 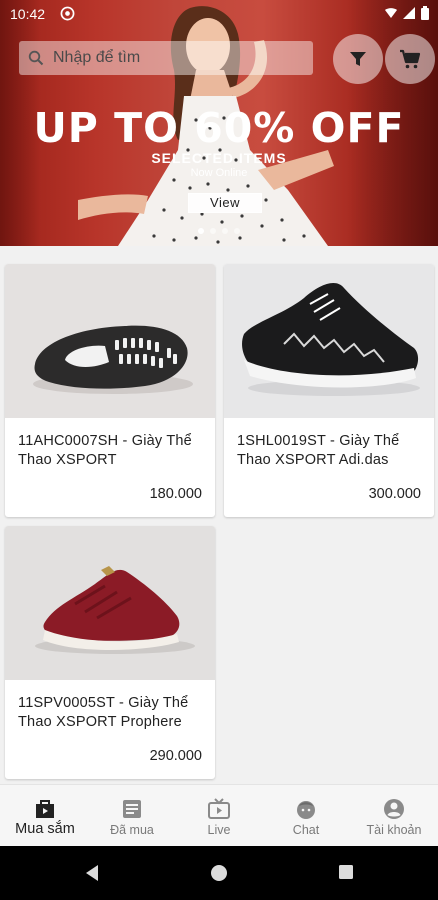 I want to click on nav-item-live: Live, so click(x=219, y=816).